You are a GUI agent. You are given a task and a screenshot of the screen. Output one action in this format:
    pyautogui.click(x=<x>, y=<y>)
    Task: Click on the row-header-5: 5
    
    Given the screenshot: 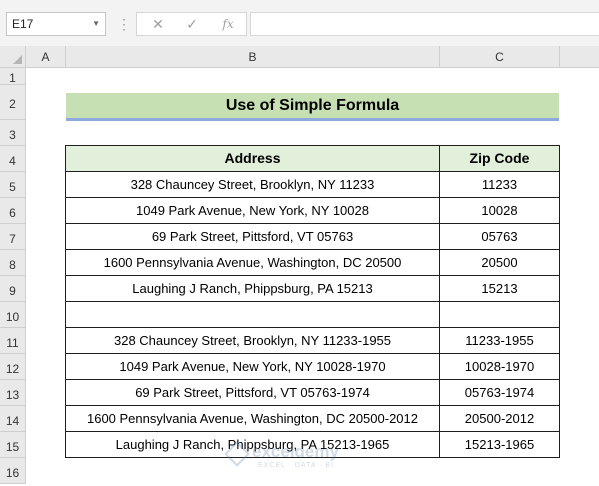 What is the action you would take?
    pyautogui.click(x=13, y=185)
    